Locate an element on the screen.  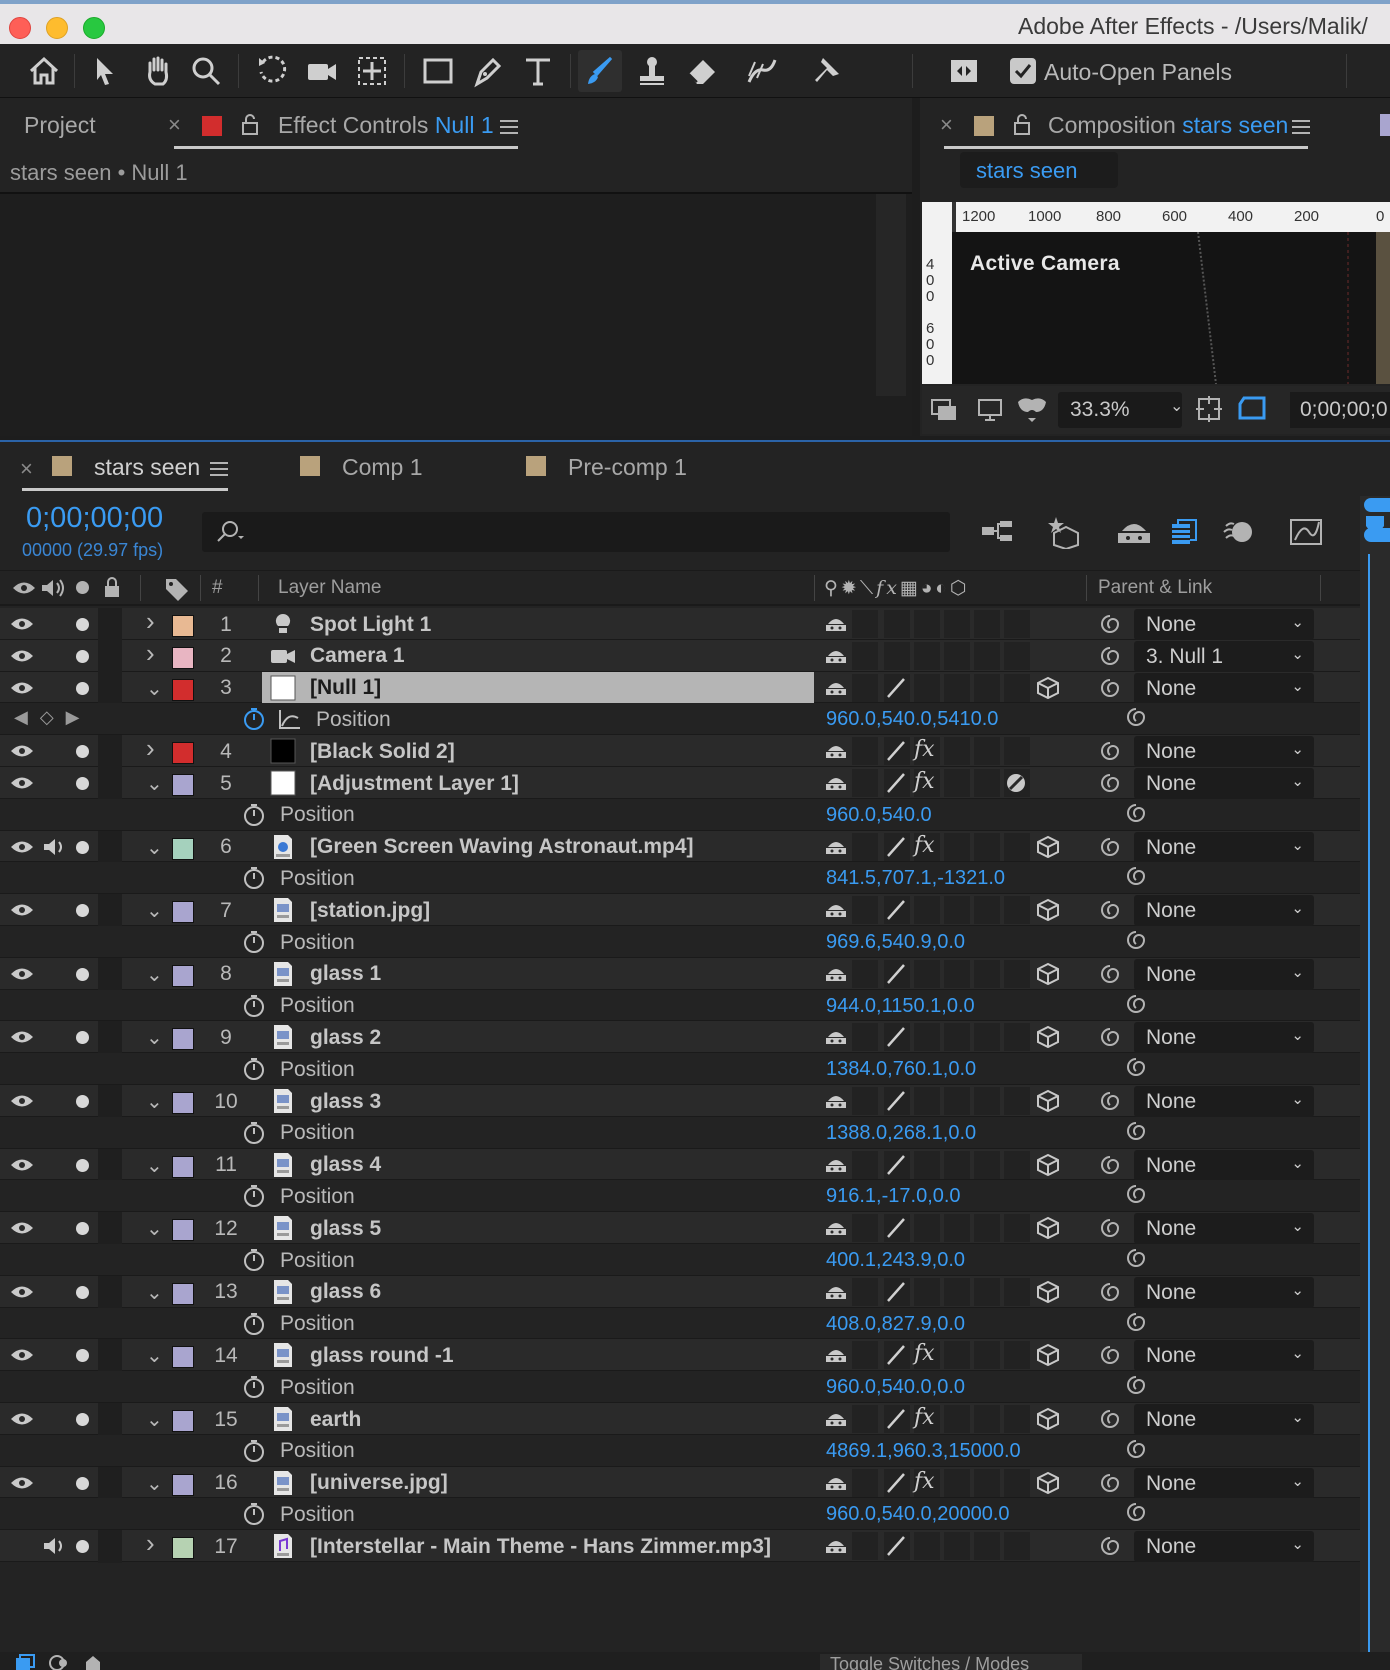
layer-row: ⌄ 14 glass round -1 fx None ⌄ is located at coordinates (680, 1356).